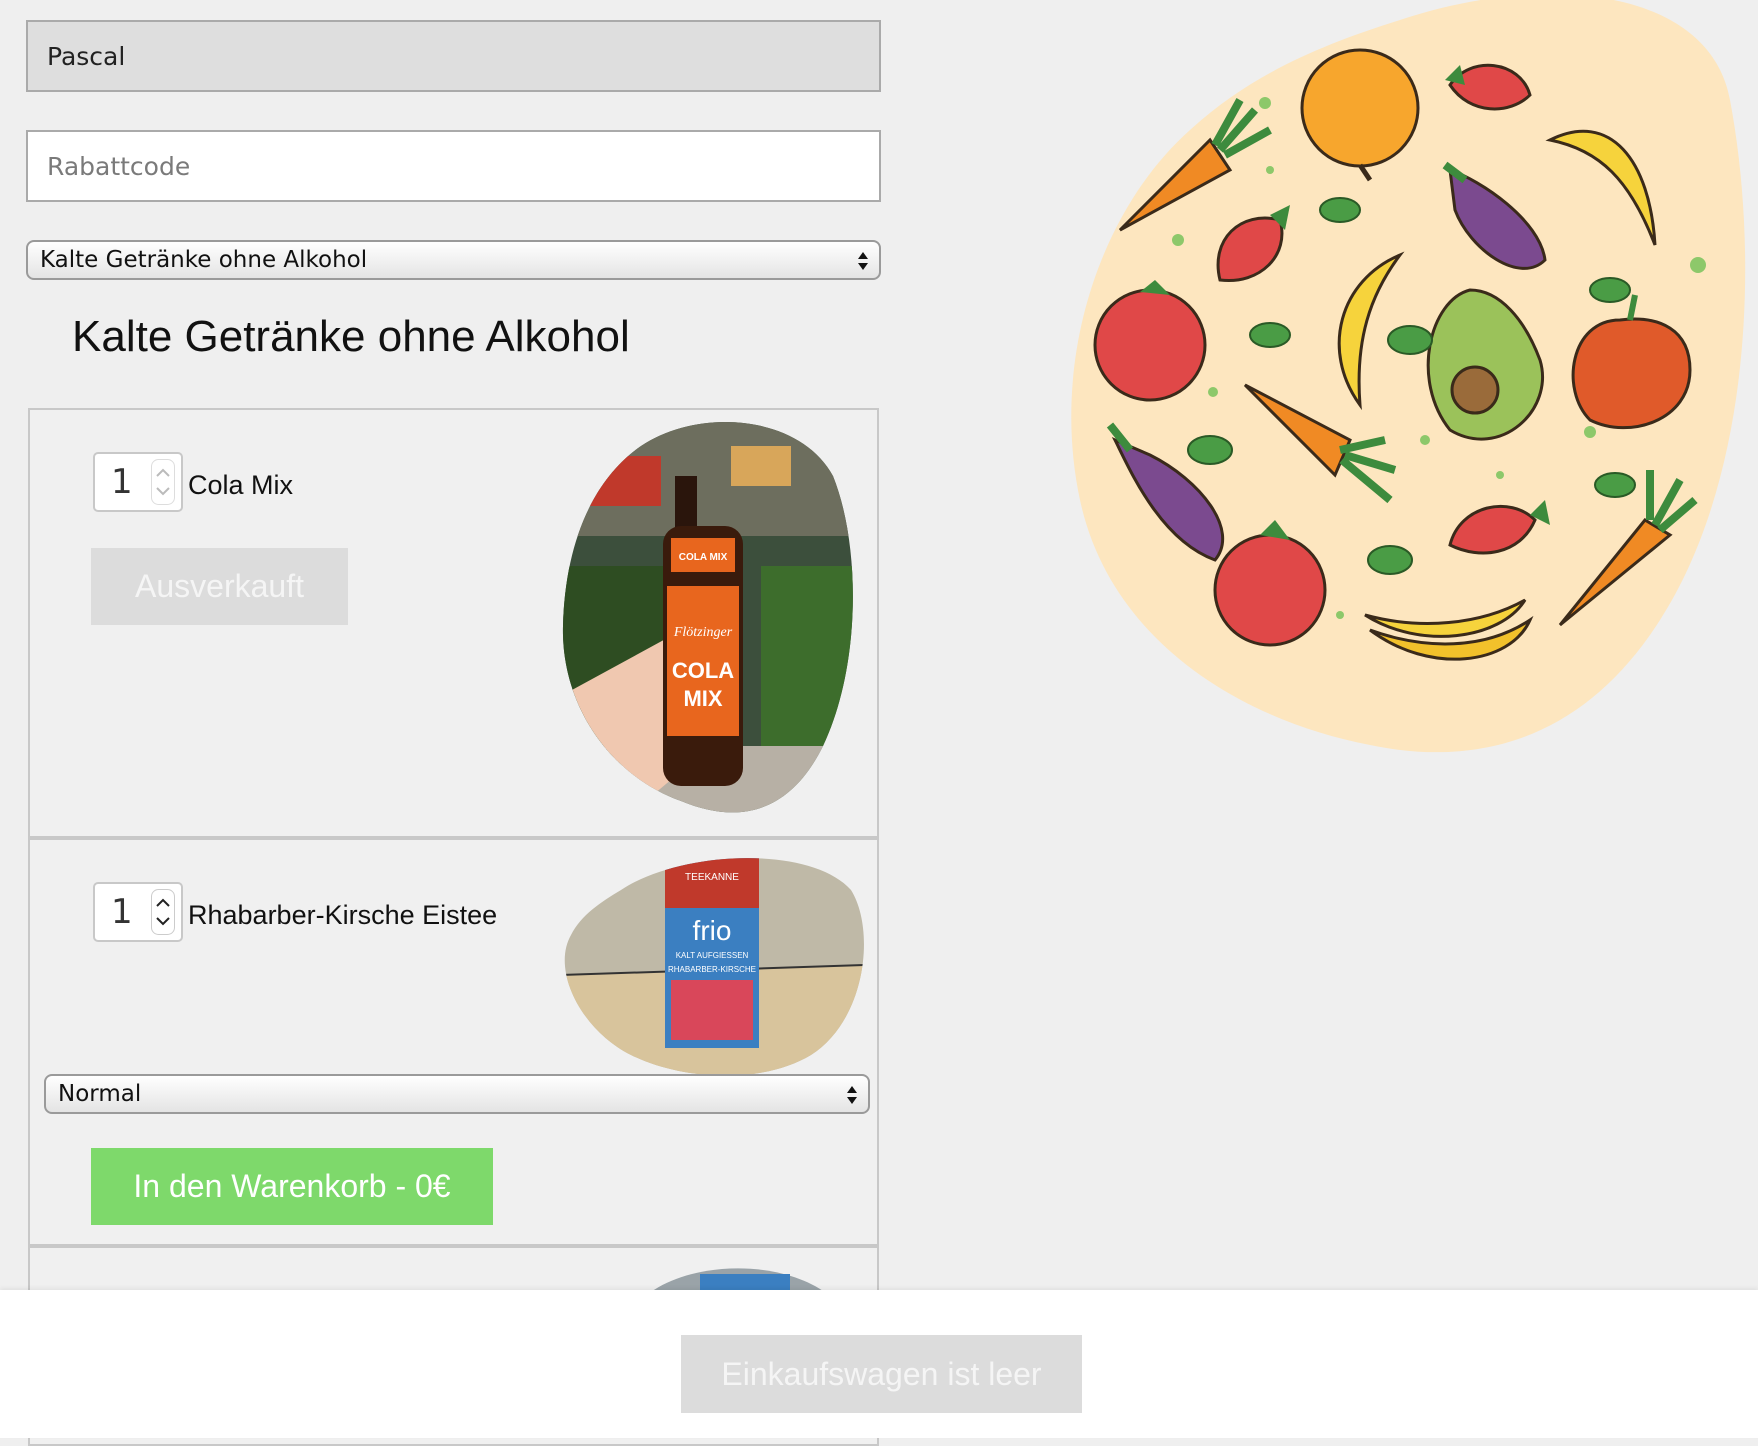  What do you see at coordinates (343, 915) in the screenshot?
I see `product-name: Rhabarber-Kirsche Eistee` at bounding box center [343, 915].